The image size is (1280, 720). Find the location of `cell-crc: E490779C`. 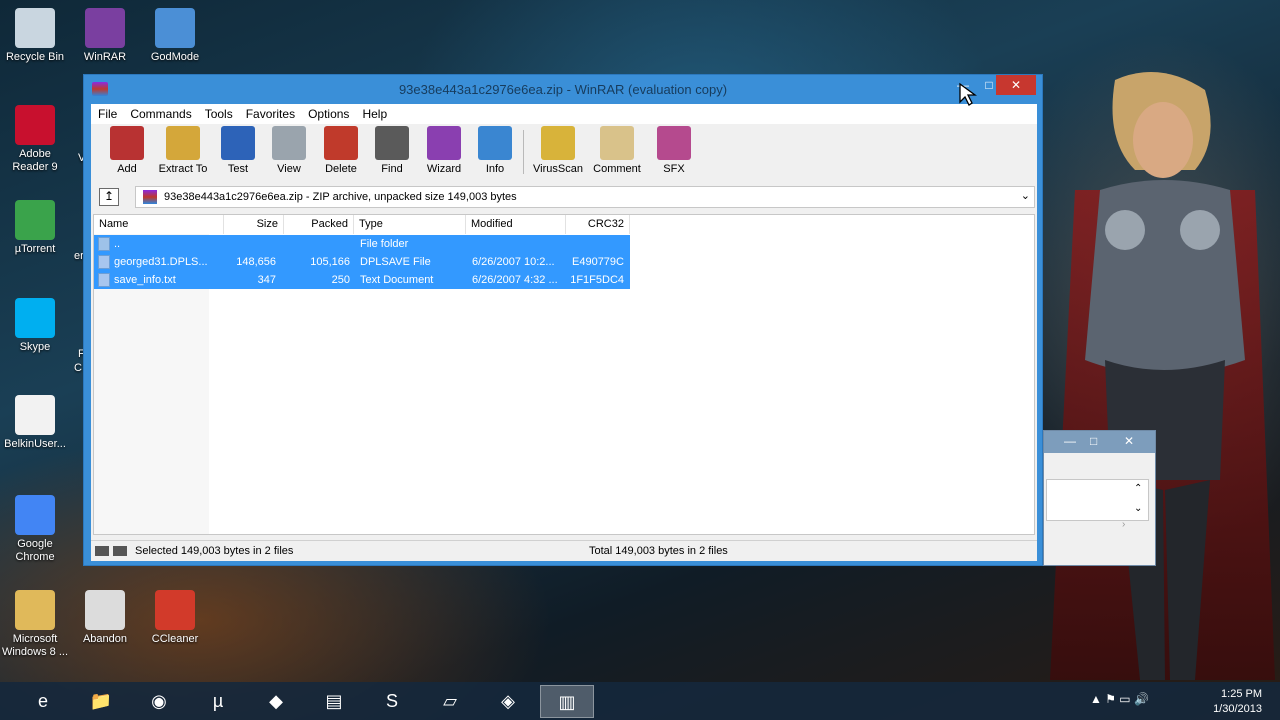

cell-crc: E490779C is located at coordinates (598, 262).